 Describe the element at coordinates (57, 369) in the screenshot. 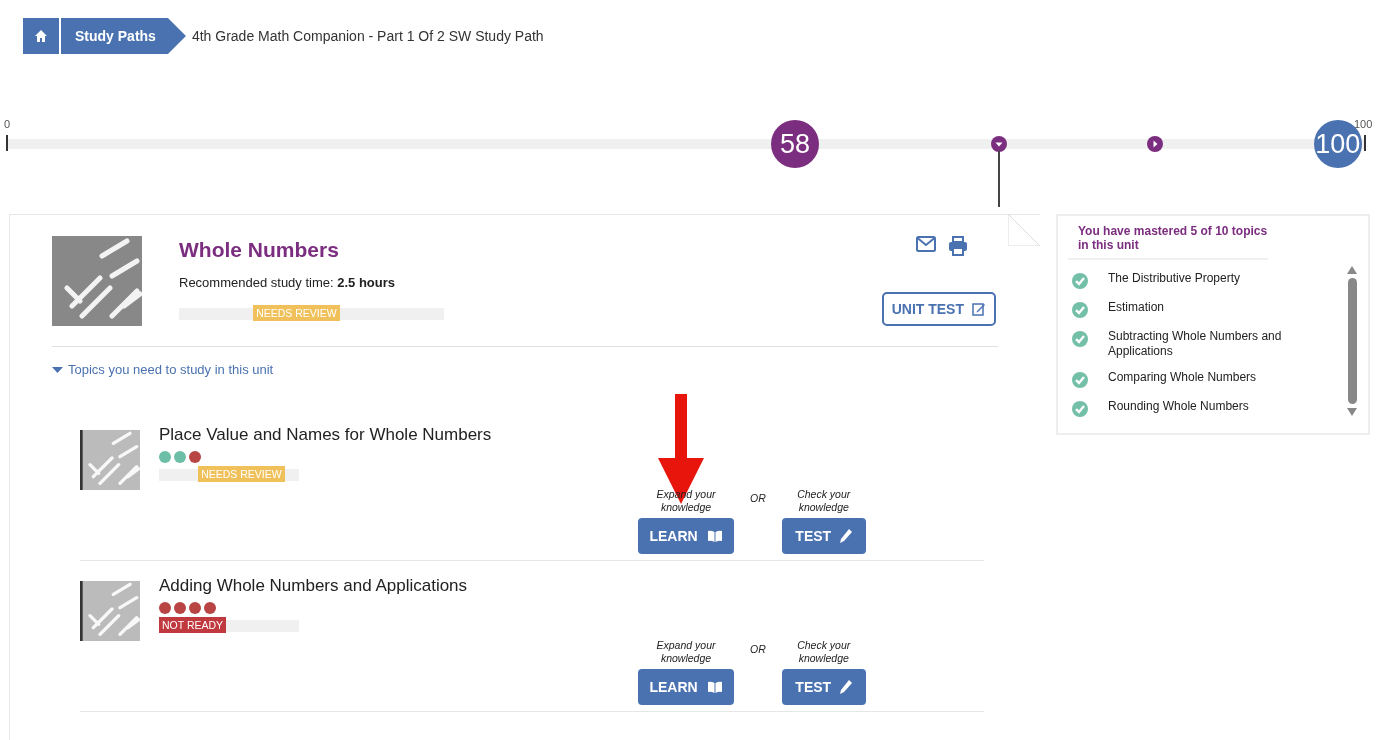

I see `caret-icon` at that location.